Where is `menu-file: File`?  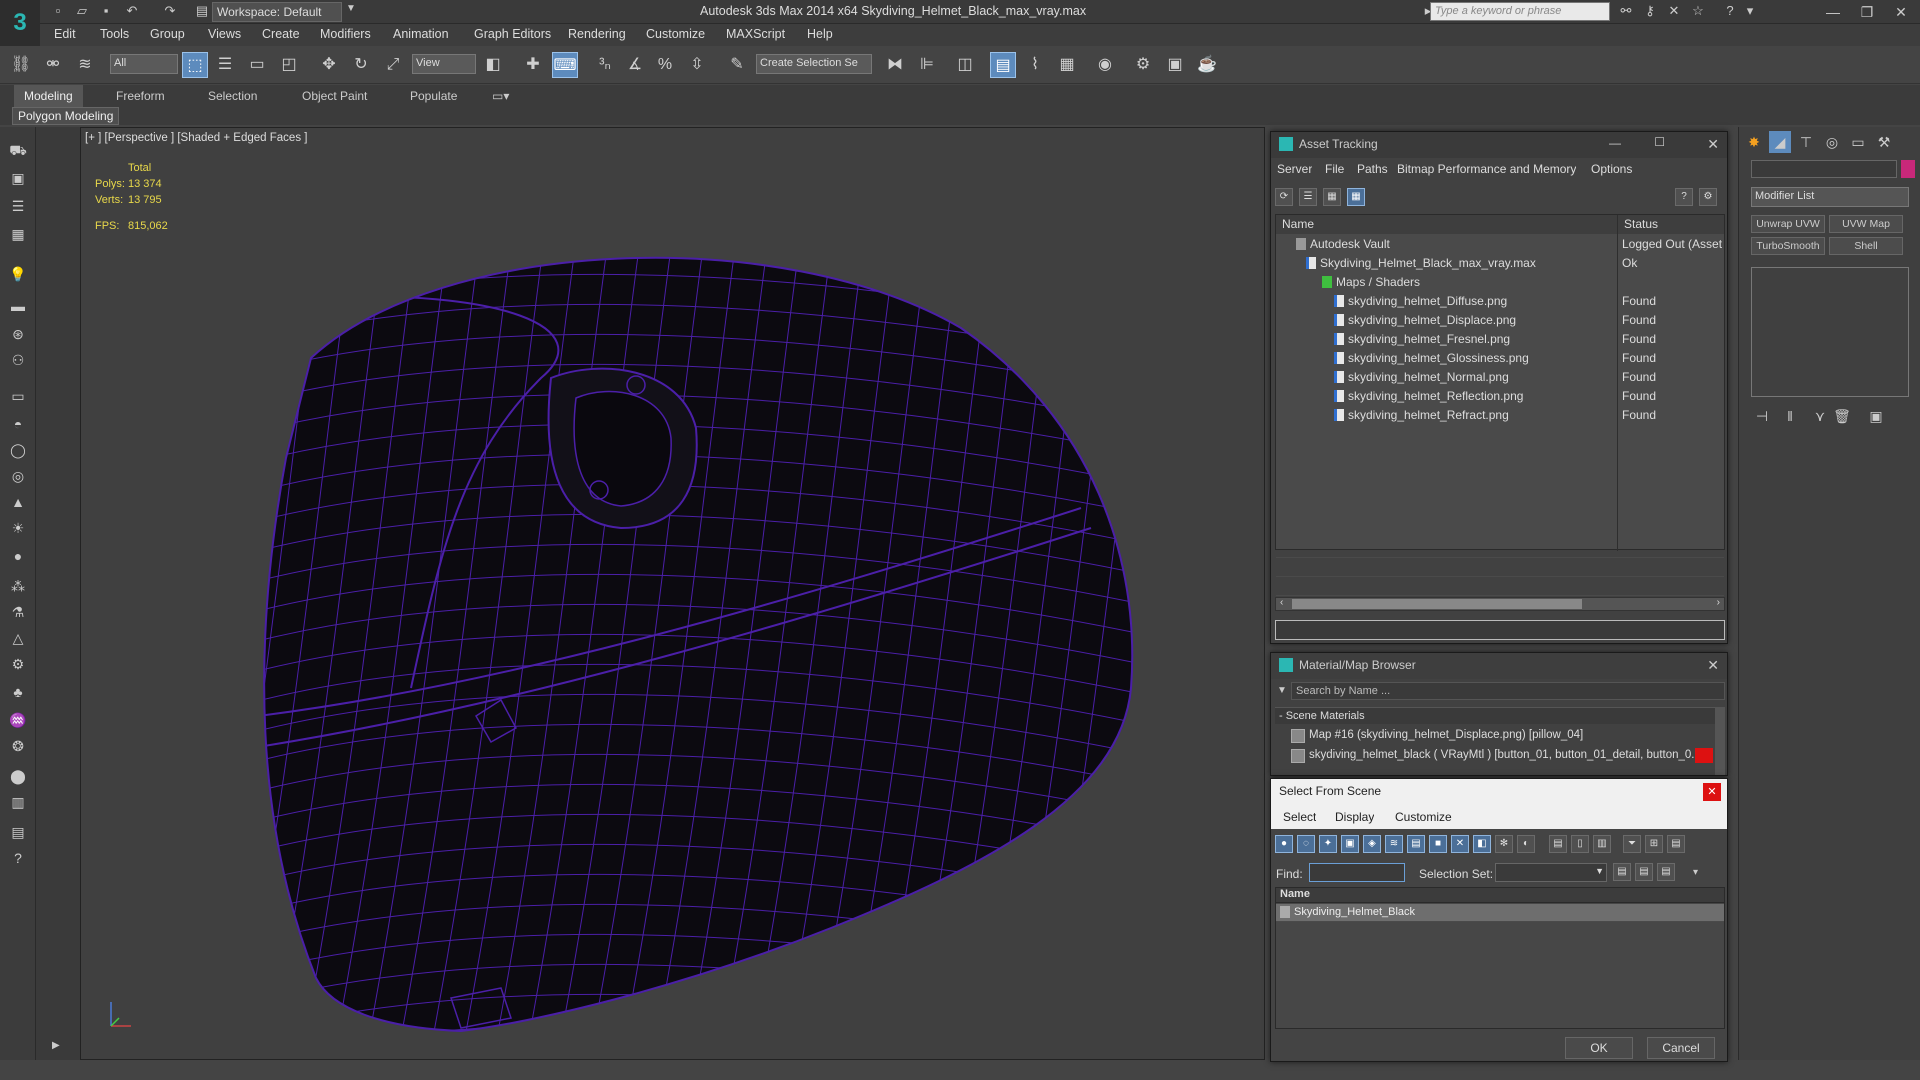 menu-file: File is located at coordinates (1334, 169).